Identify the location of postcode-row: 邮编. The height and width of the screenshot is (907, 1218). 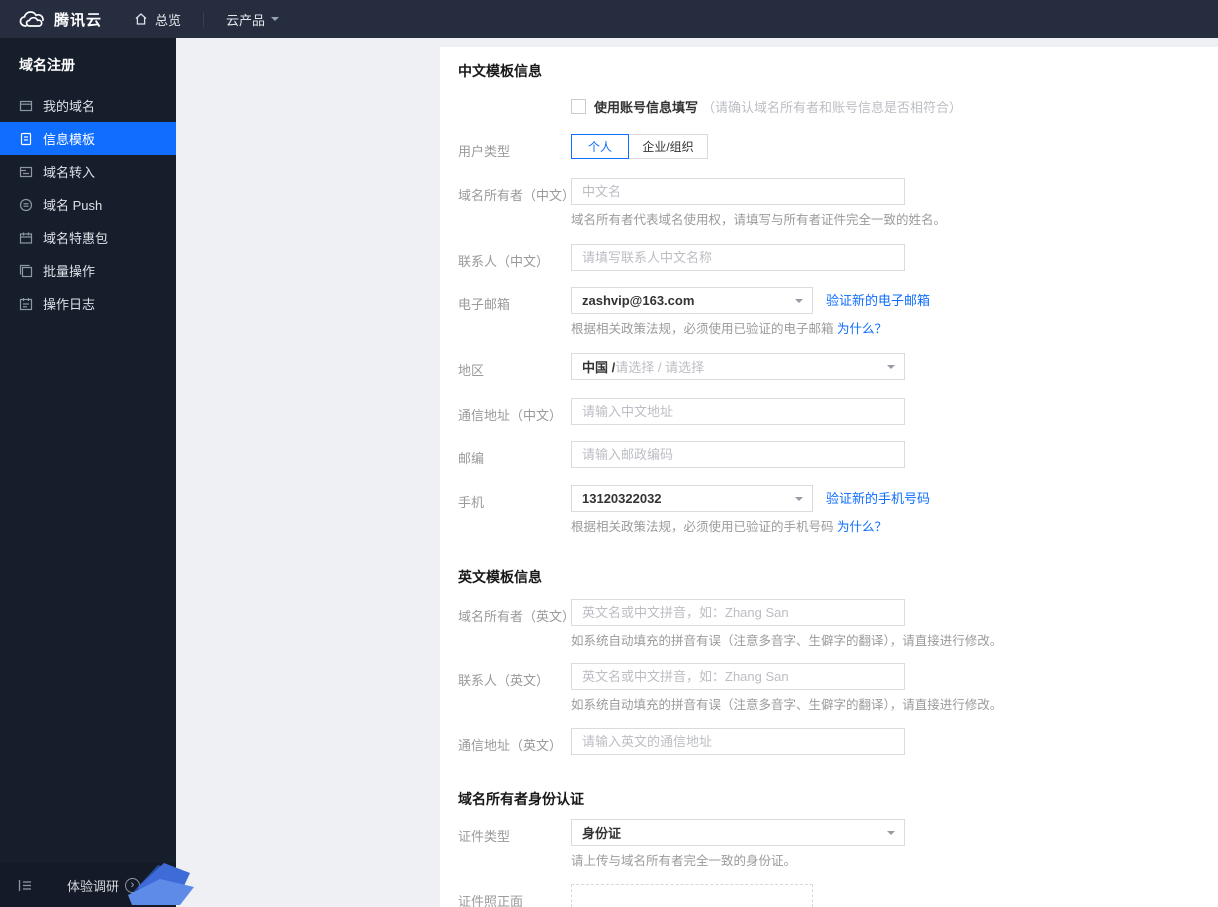
(838, 454).